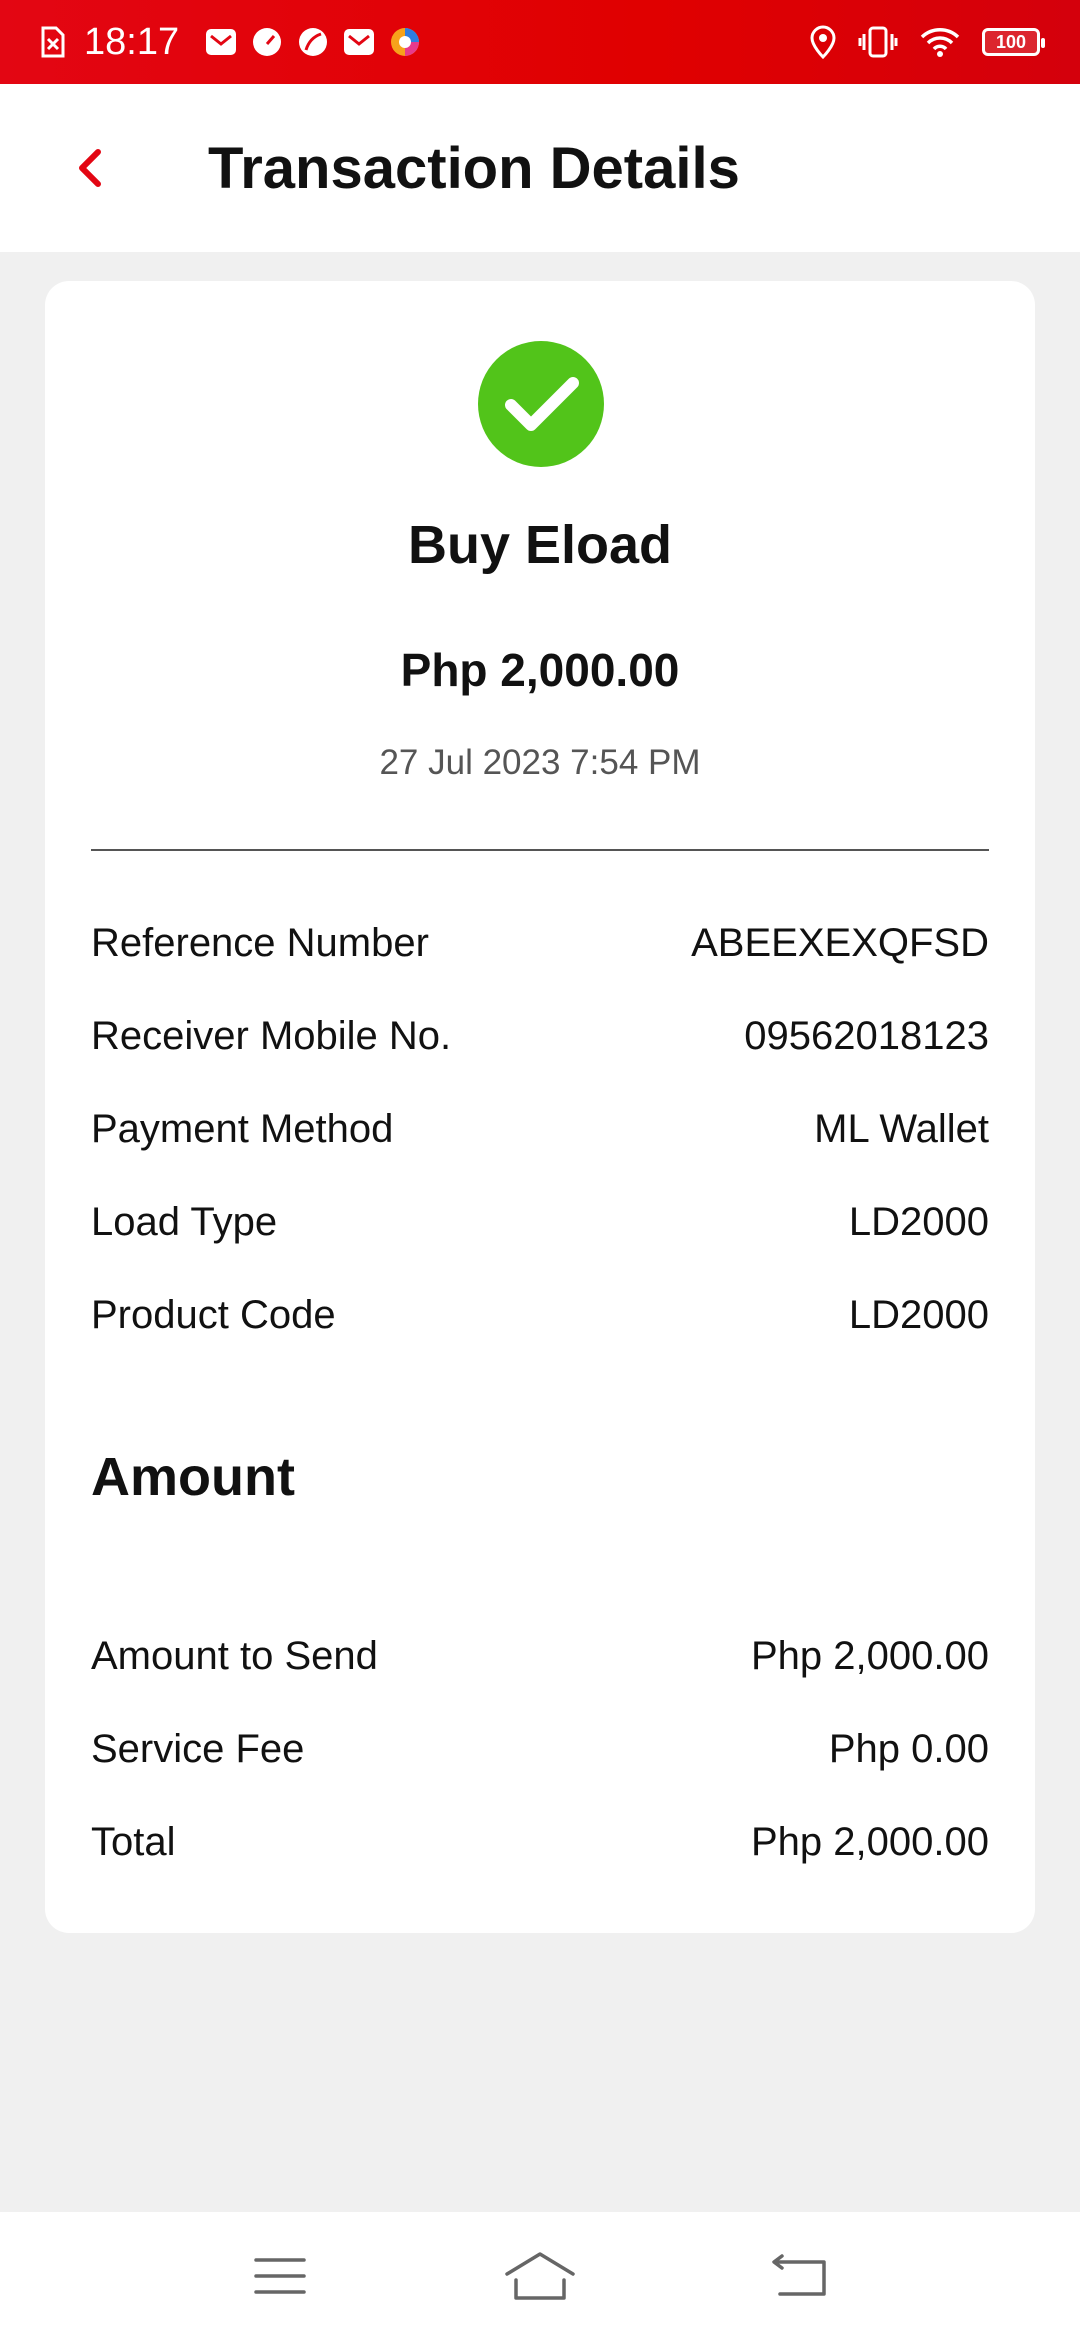  Describe the element at coordinates (540, 943) in the screenshot. I see `detail-row-reference: Reference Number ABEEXEXQFSD` at that location.